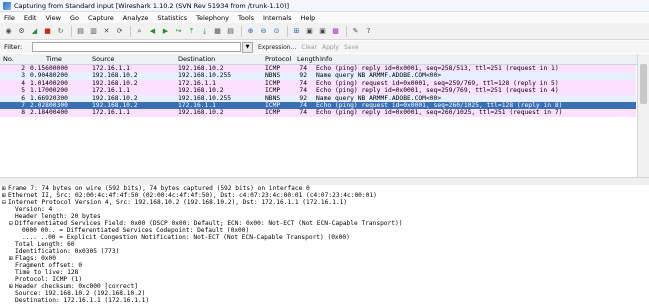 The height and width of the screenshot is (304, 649). Describe the element at coordinates (52, 18) in the screenshot. I see `menu-view: View` at that location.